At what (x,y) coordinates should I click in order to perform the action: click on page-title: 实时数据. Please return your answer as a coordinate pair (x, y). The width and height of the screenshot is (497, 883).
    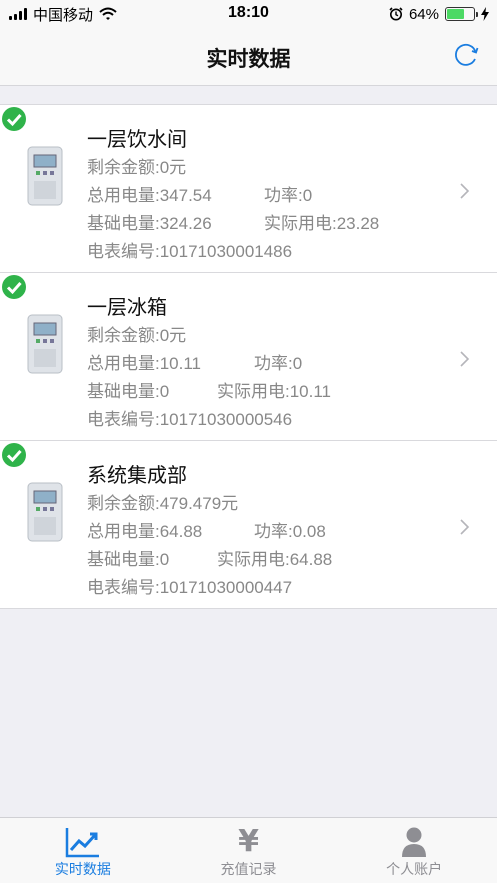
    Looking at the image, I should click on (248, 59).